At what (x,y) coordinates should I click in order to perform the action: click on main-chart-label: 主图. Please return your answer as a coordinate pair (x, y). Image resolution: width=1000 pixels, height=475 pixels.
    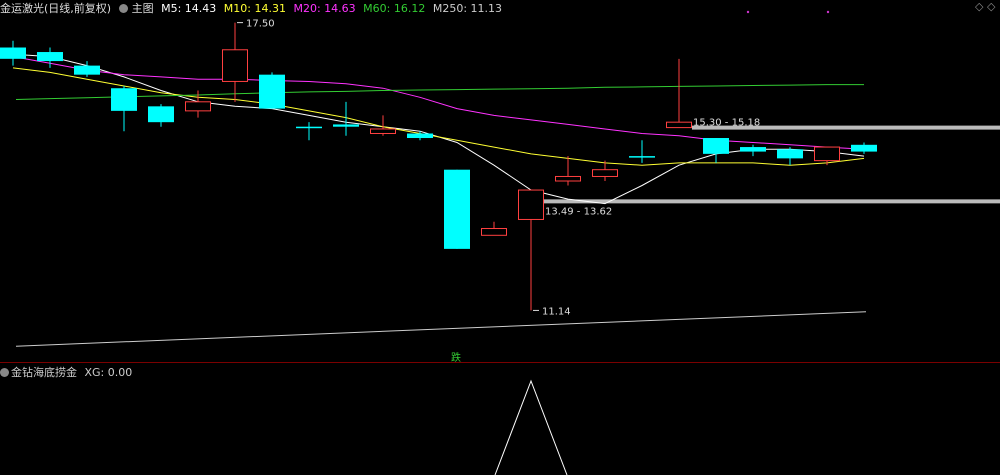
    Looking at the image, I should click on (142, 8).